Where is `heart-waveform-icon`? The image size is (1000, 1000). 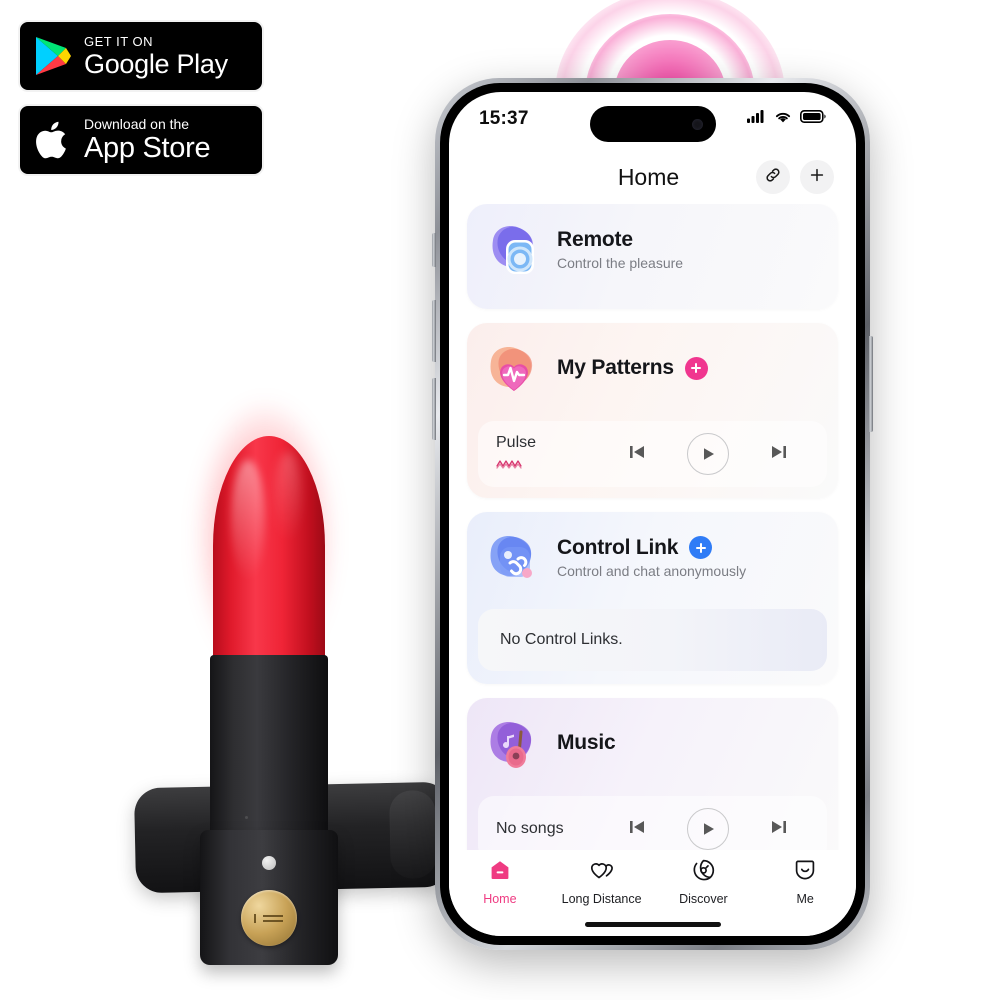
heart-waveform-icon is located at coordinates (514, 368).